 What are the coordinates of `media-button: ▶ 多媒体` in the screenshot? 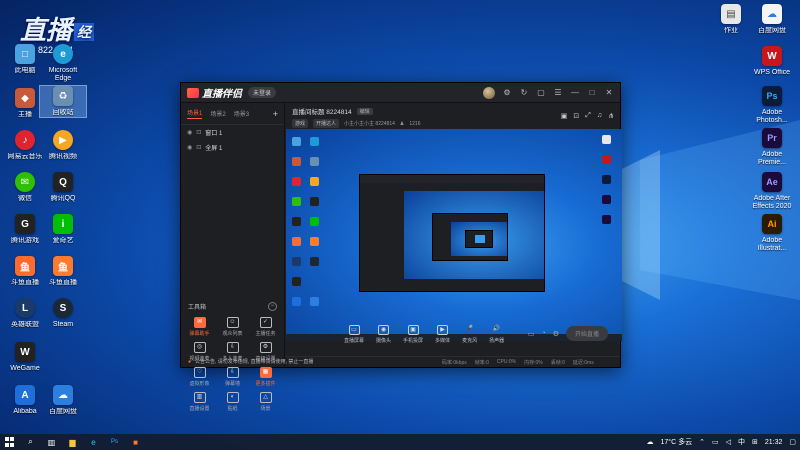 It's located at (442, 334).